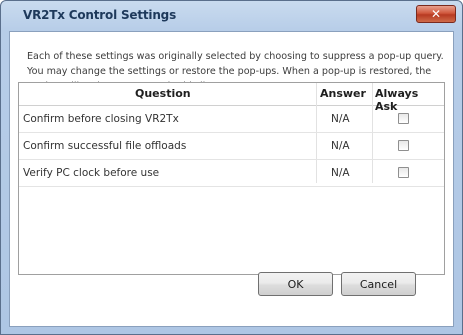 The image size is (463, 335). I want to click on table-row: Confirm successful file offloads N/A, so click(231, 146).